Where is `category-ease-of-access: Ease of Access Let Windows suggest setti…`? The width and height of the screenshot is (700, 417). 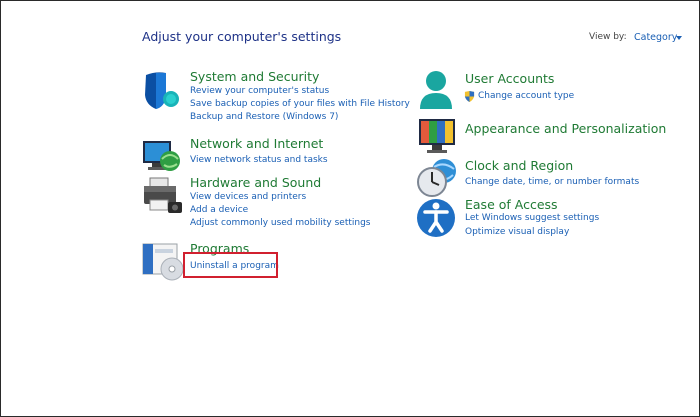 category-ease-of-access: Ease of Access Let Windows suggest setti… is located at coordinates (552, 219).